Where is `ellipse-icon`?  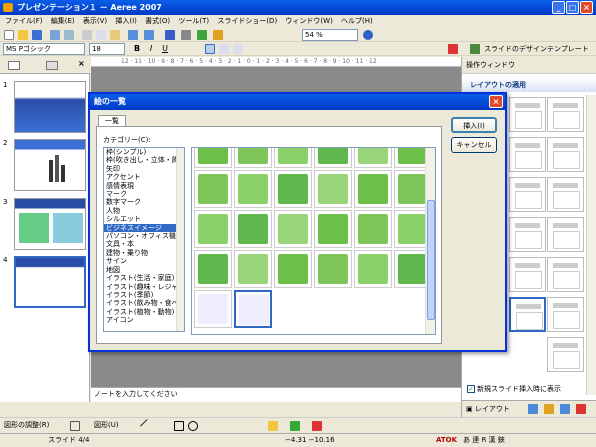 ellipse-icon is located at coordinates (193, 426).